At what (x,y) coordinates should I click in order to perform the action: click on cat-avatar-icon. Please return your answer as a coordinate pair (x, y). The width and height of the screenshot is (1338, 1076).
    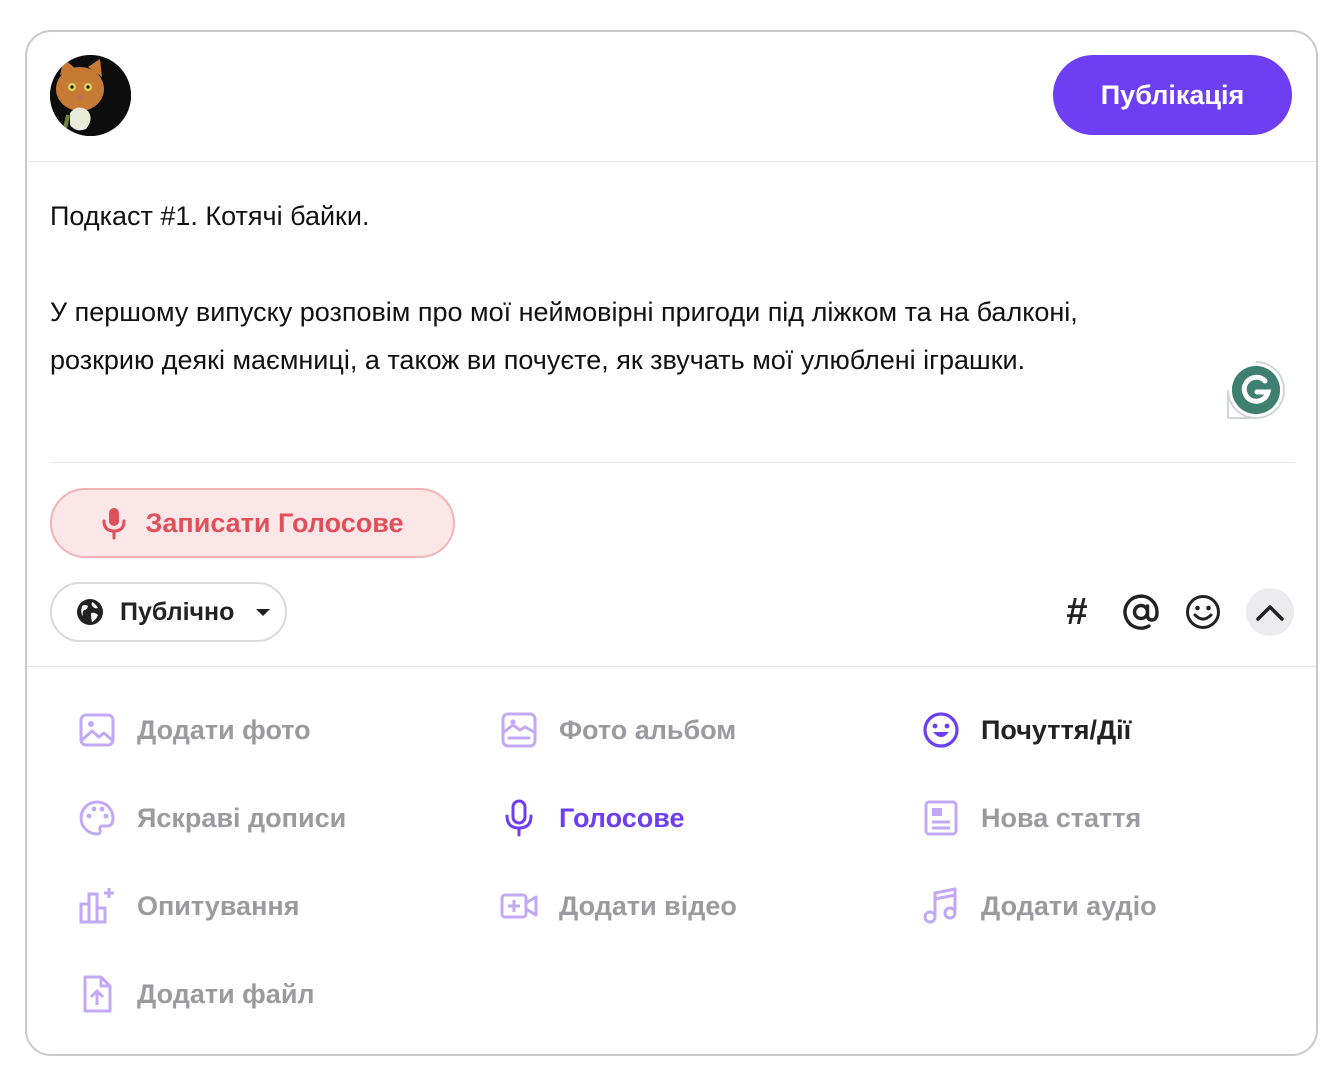
    Looking at the image, I should click on (90, 95).